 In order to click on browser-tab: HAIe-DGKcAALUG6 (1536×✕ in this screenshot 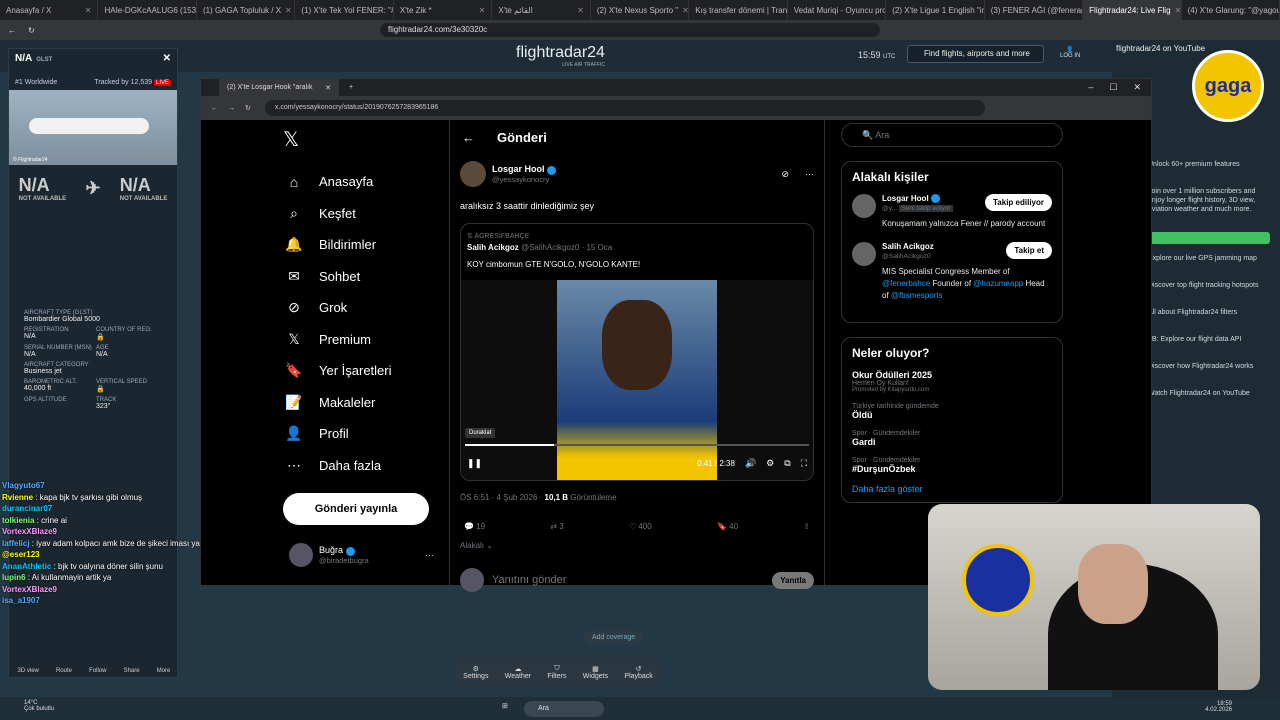, I will do `click(147, 10)`.